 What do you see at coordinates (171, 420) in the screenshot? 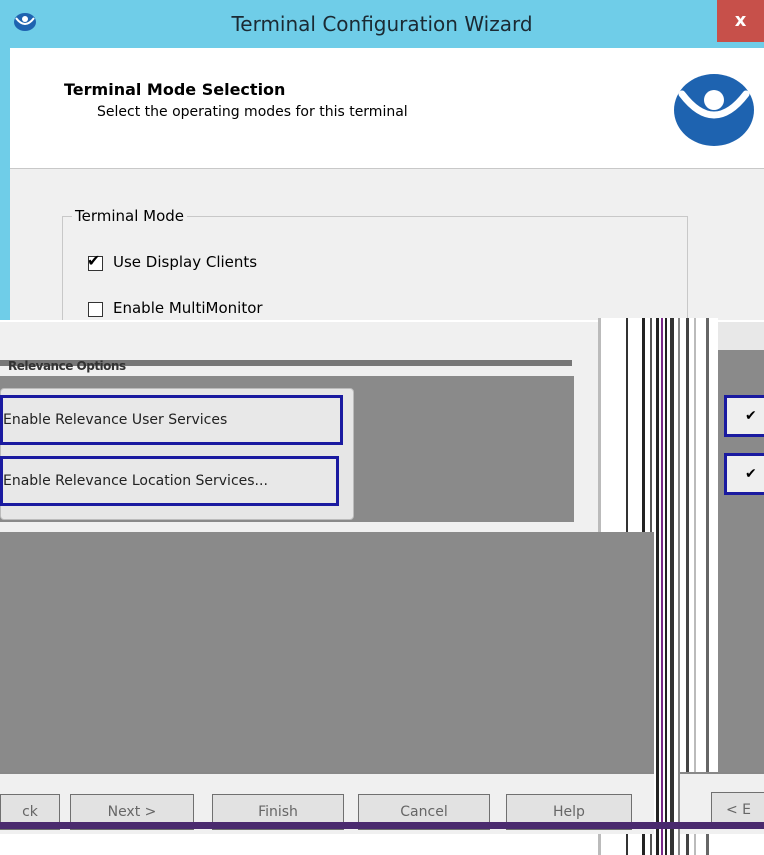
I see `enable-relevance-user-services-button: Enable Relevance User Services` at bounding box center [171, 420].